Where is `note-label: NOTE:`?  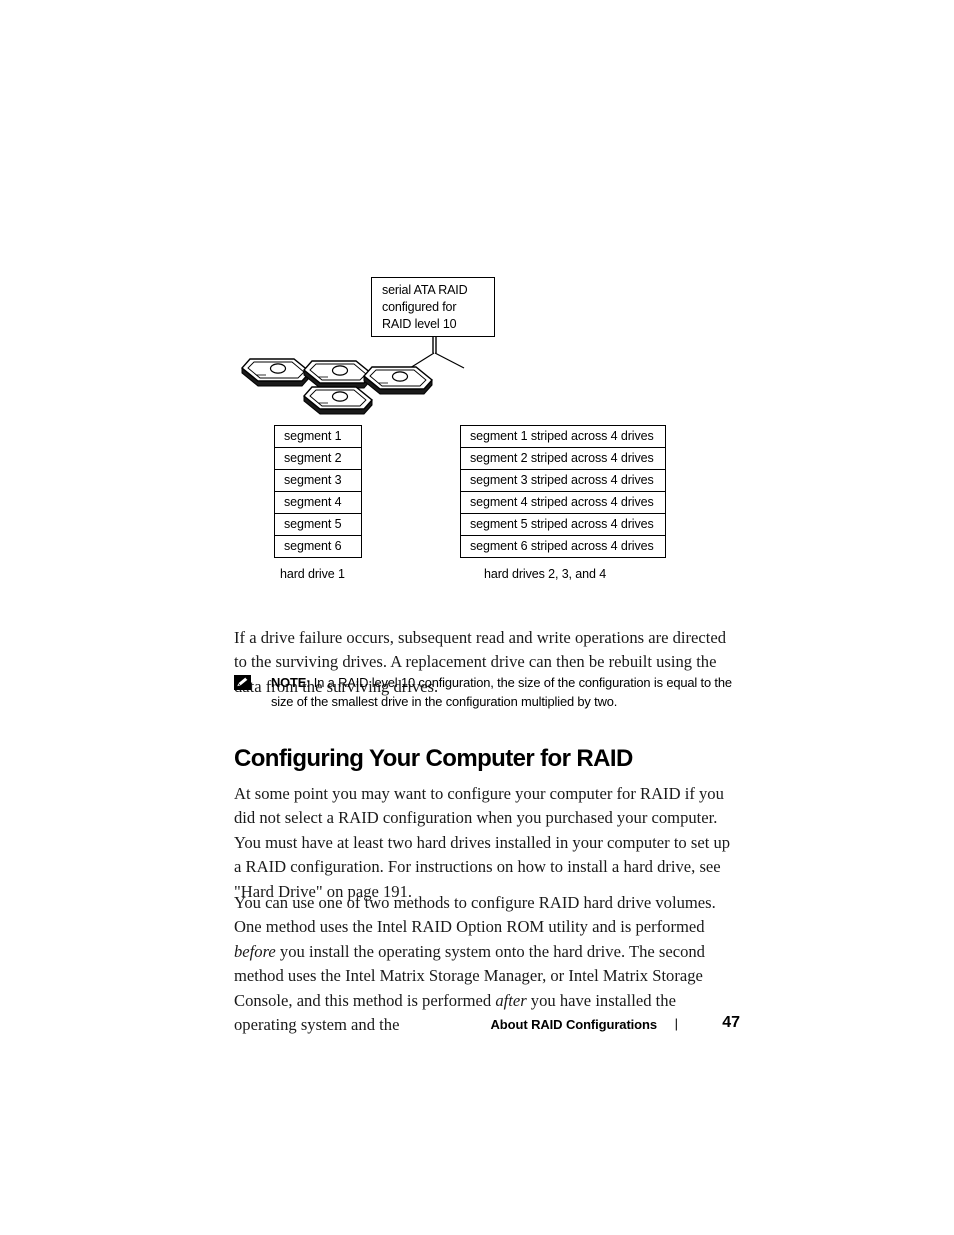
note-label: NOTE: is located at coordinates (291, 682).